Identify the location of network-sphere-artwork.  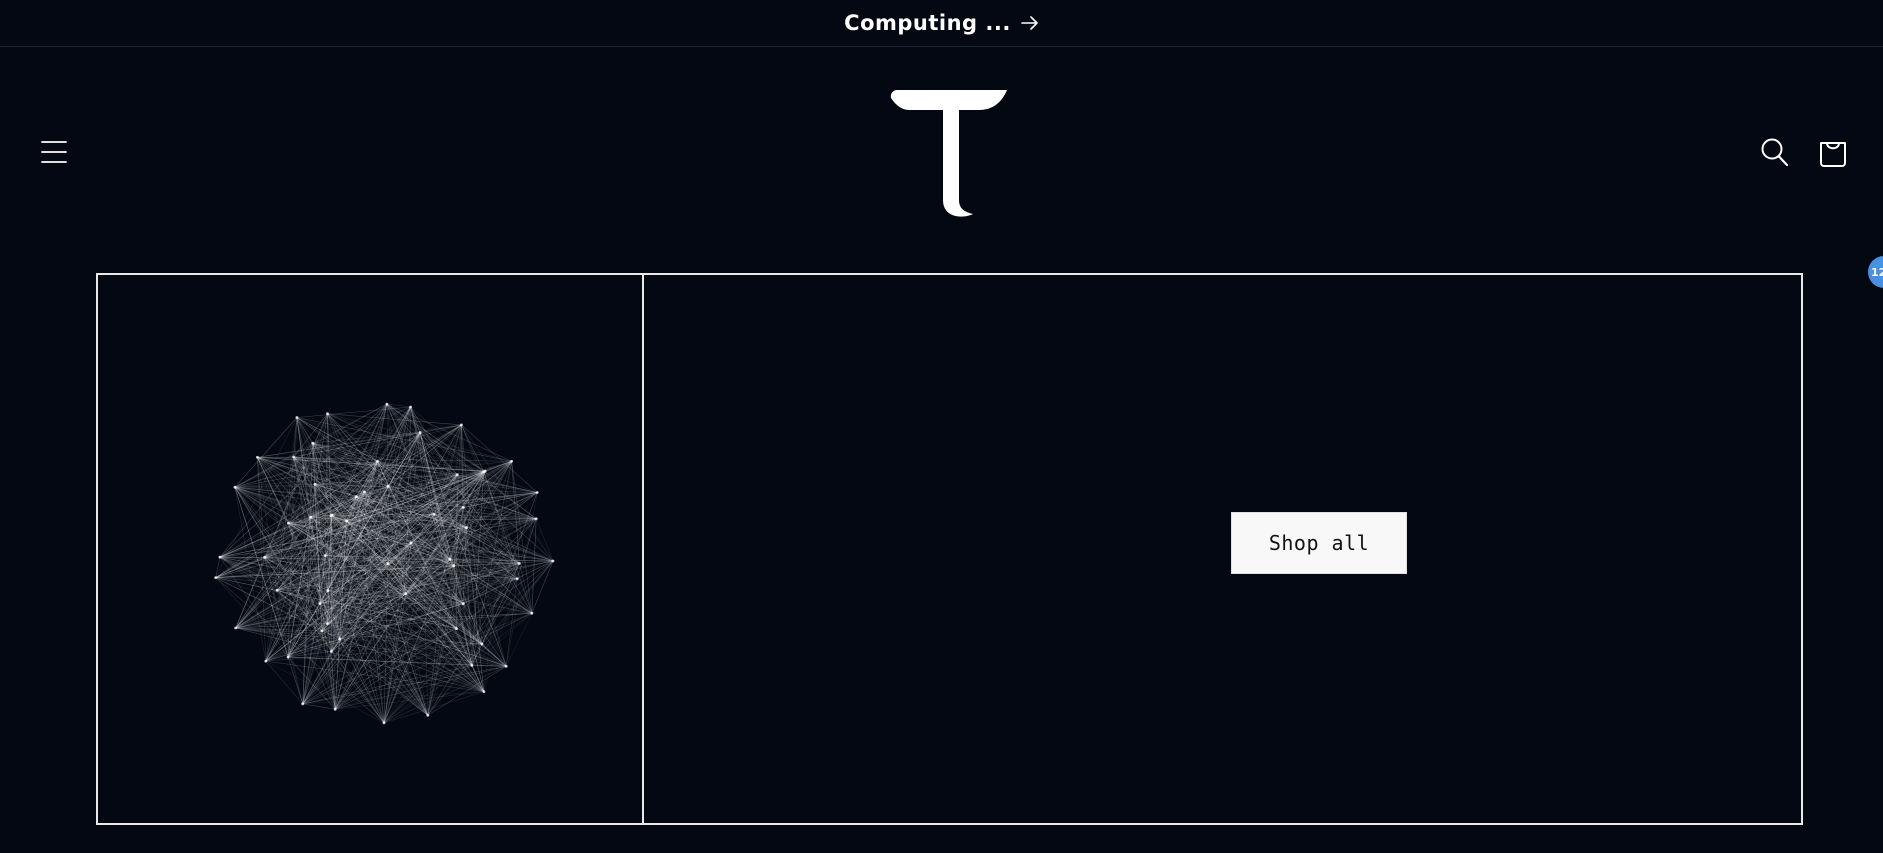
(384, 563).